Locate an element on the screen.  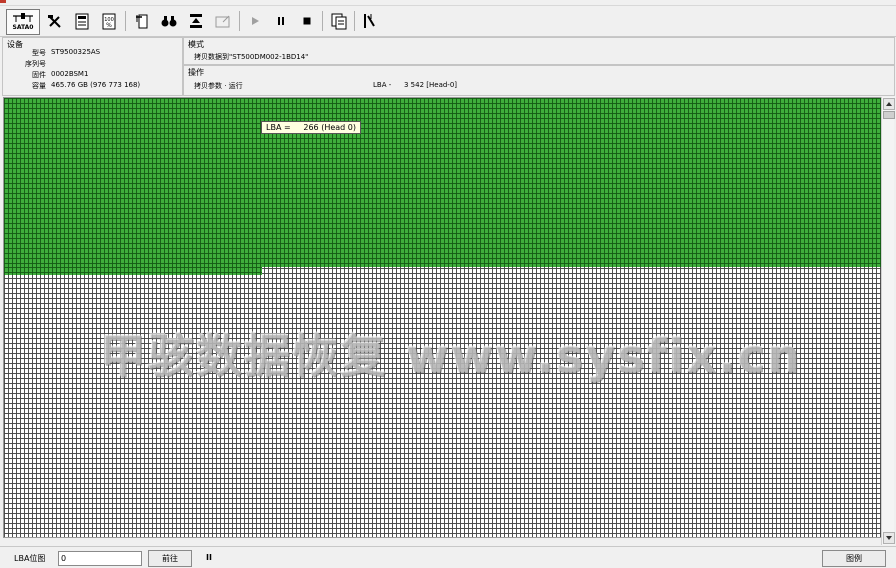
operation-value: 拷贝参数 · 运行 is located at coordinates (218, 86).